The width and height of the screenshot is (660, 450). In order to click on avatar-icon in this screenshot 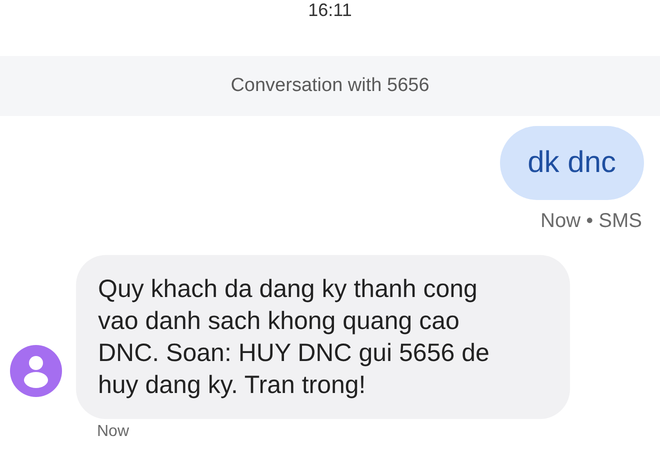, I will do `click(36, 371)`.